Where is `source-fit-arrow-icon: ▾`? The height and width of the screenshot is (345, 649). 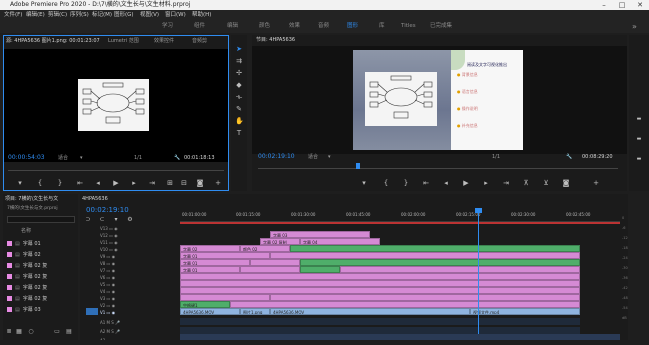 source-fit-arrow-icon: ▾ is located at coordinates (81, 158).